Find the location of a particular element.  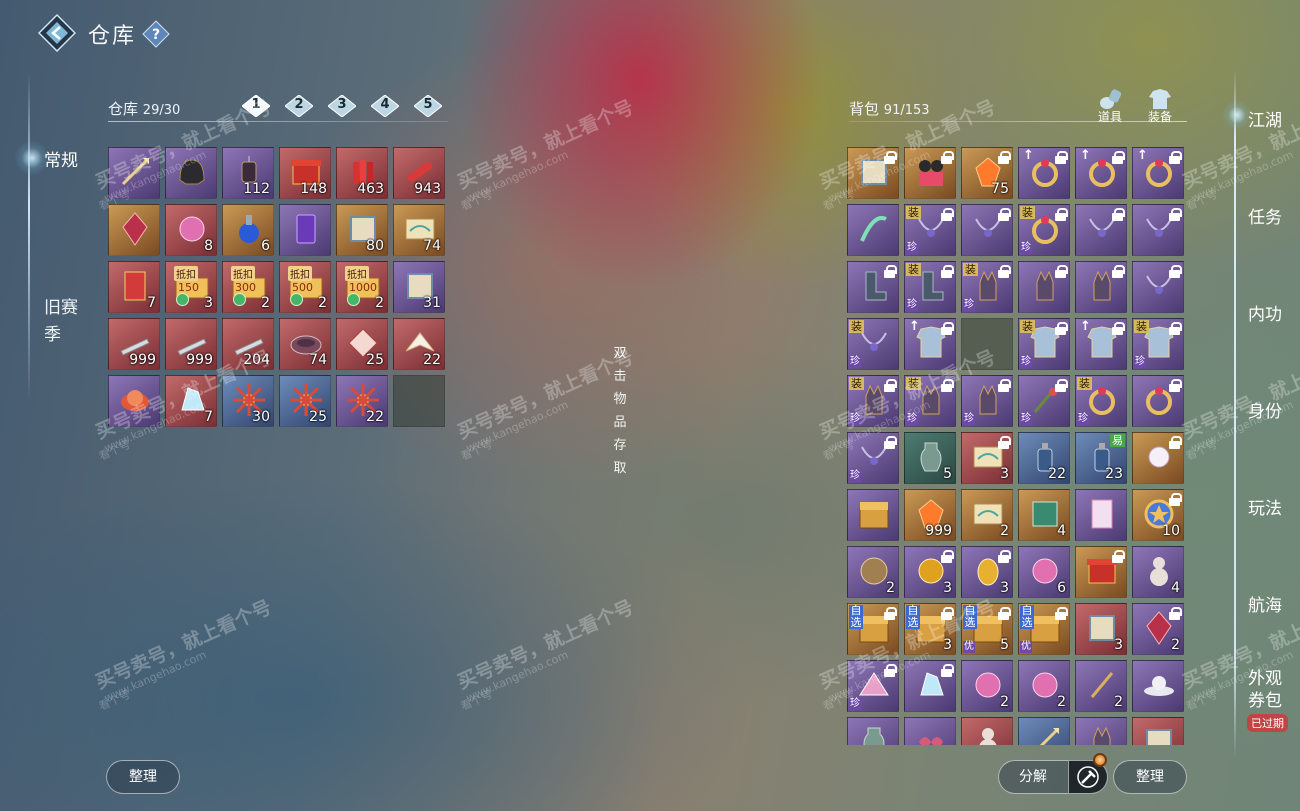

bag-item-slot: 5 is located at coordinates (930, 458).